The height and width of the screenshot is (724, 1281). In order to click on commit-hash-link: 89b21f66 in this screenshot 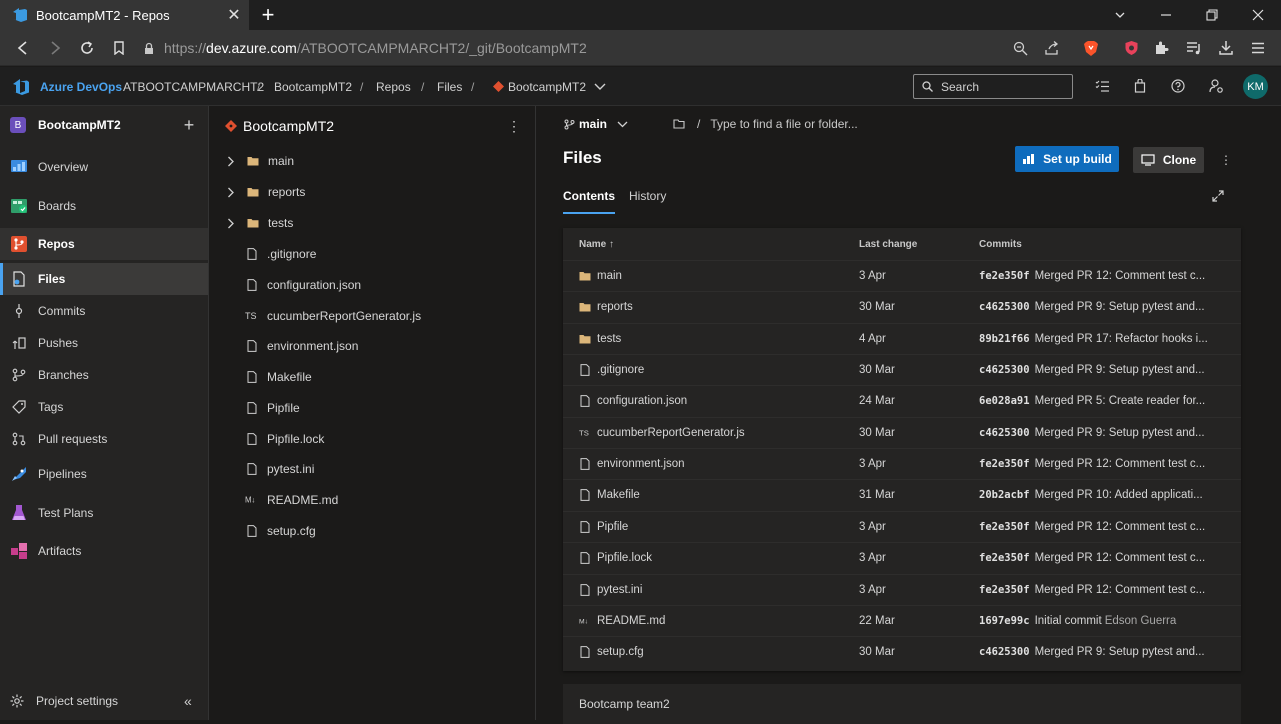, I will do `click(1004, 339)`.